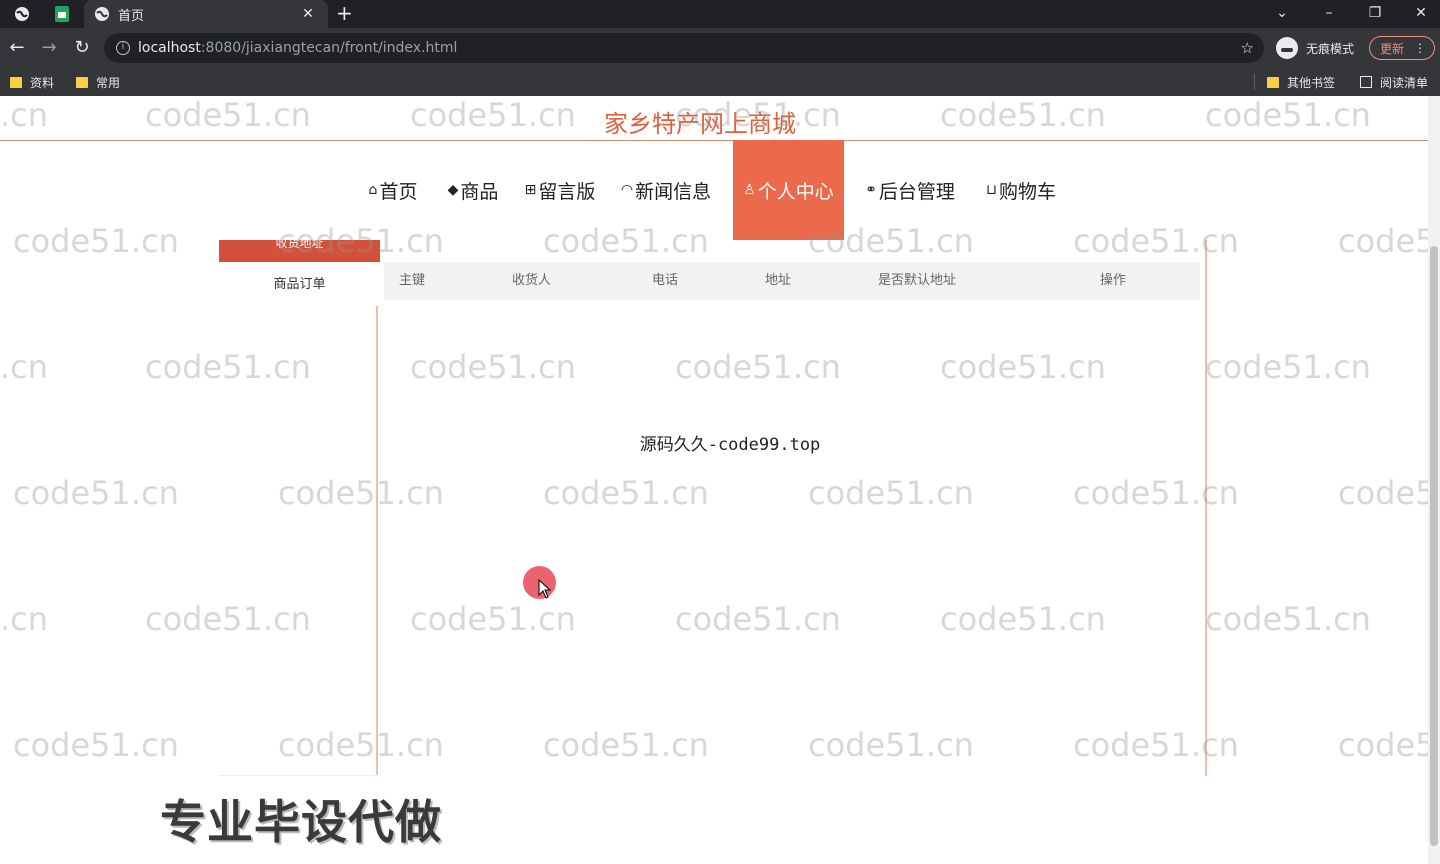 The width and height of the screenshot is (1440, 864). What do you see at coordinates (479, 191) in the screenshot?
I see `nav-label: 商品` at bounding box center [479, 191].